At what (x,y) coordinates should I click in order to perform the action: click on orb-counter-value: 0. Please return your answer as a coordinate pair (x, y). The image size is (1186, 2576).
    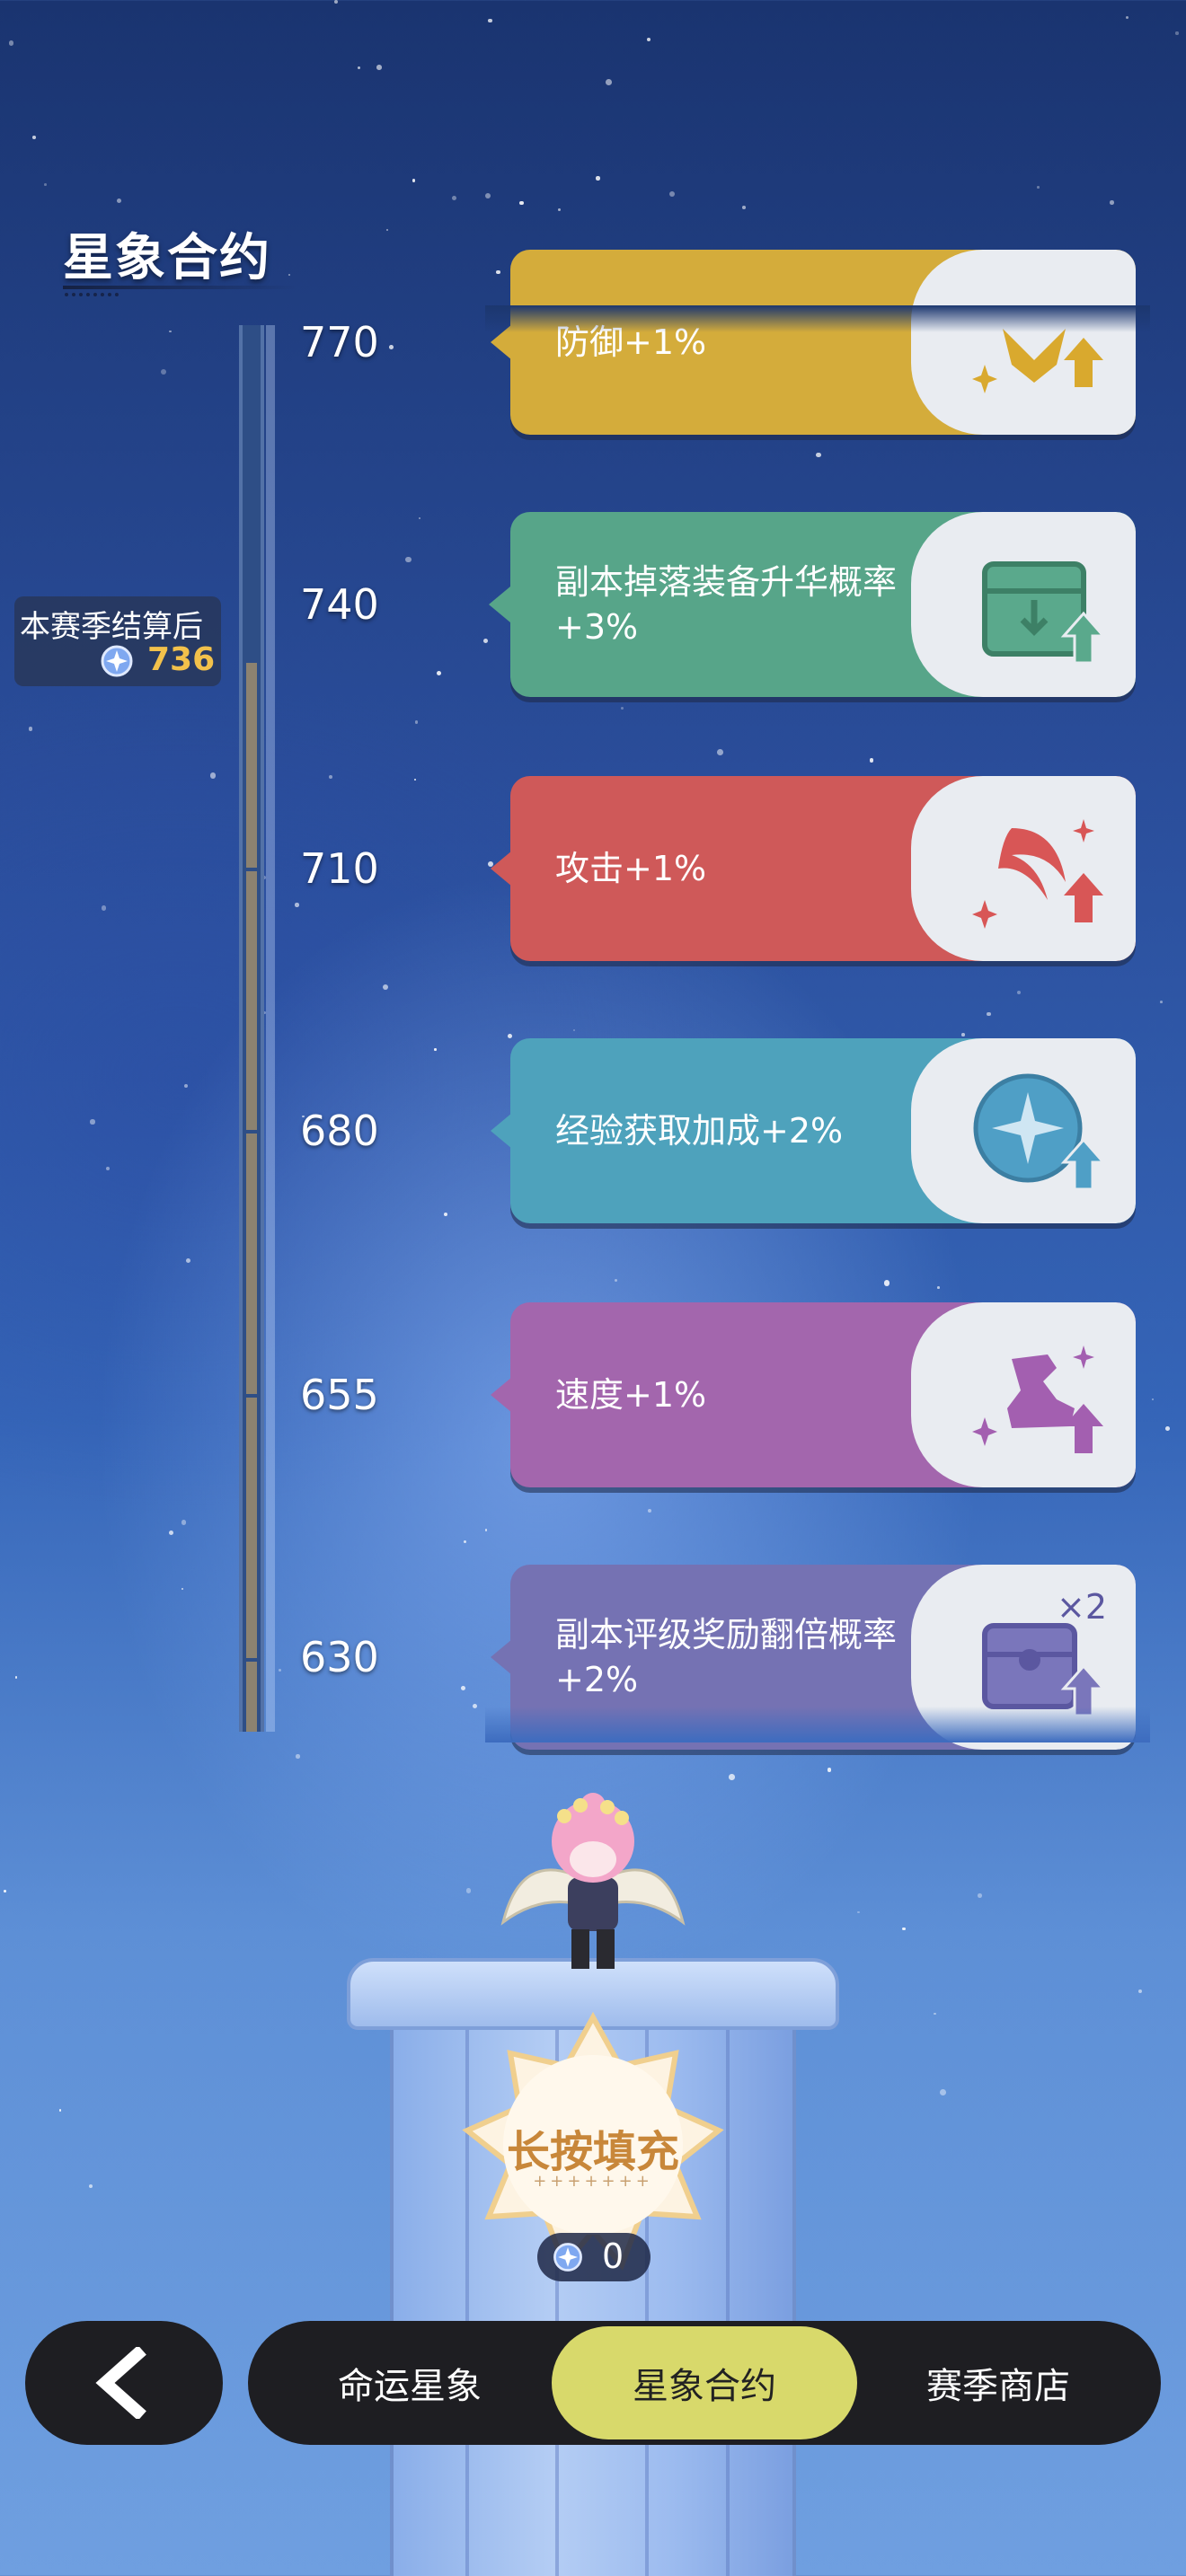
    Looking at the image, I should click on (613, 2256).